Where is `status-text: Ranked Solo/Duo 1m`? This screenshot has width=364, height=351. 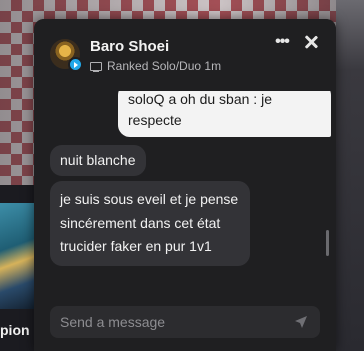
status-text: Ranked Solo/Duo 1m is located at coordinates (164, 66).